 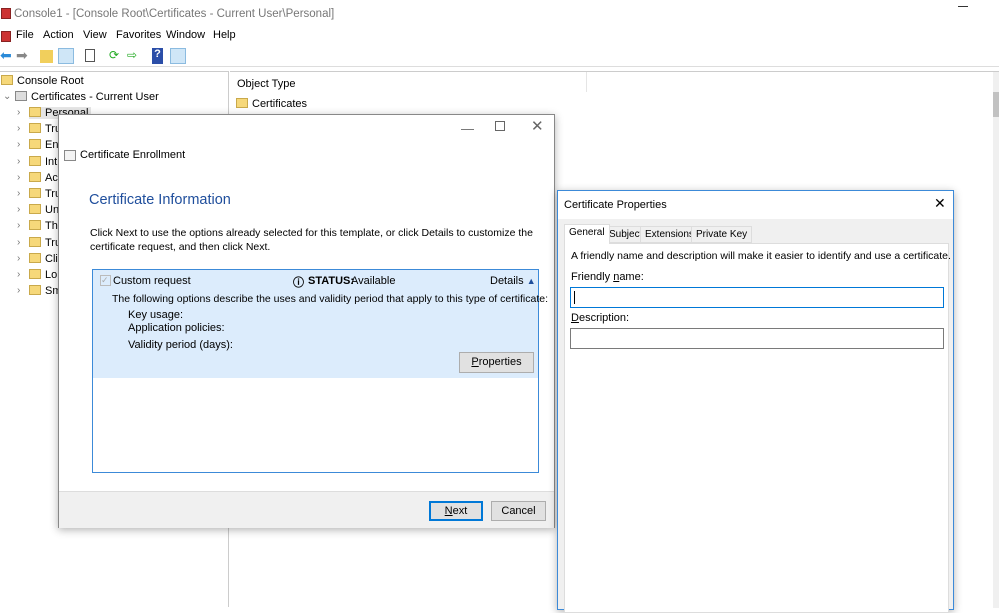 What do you see at coordinates (46, 56) in the screenshot?
I see `up-folder-icon` at bounding box center [46, 56].